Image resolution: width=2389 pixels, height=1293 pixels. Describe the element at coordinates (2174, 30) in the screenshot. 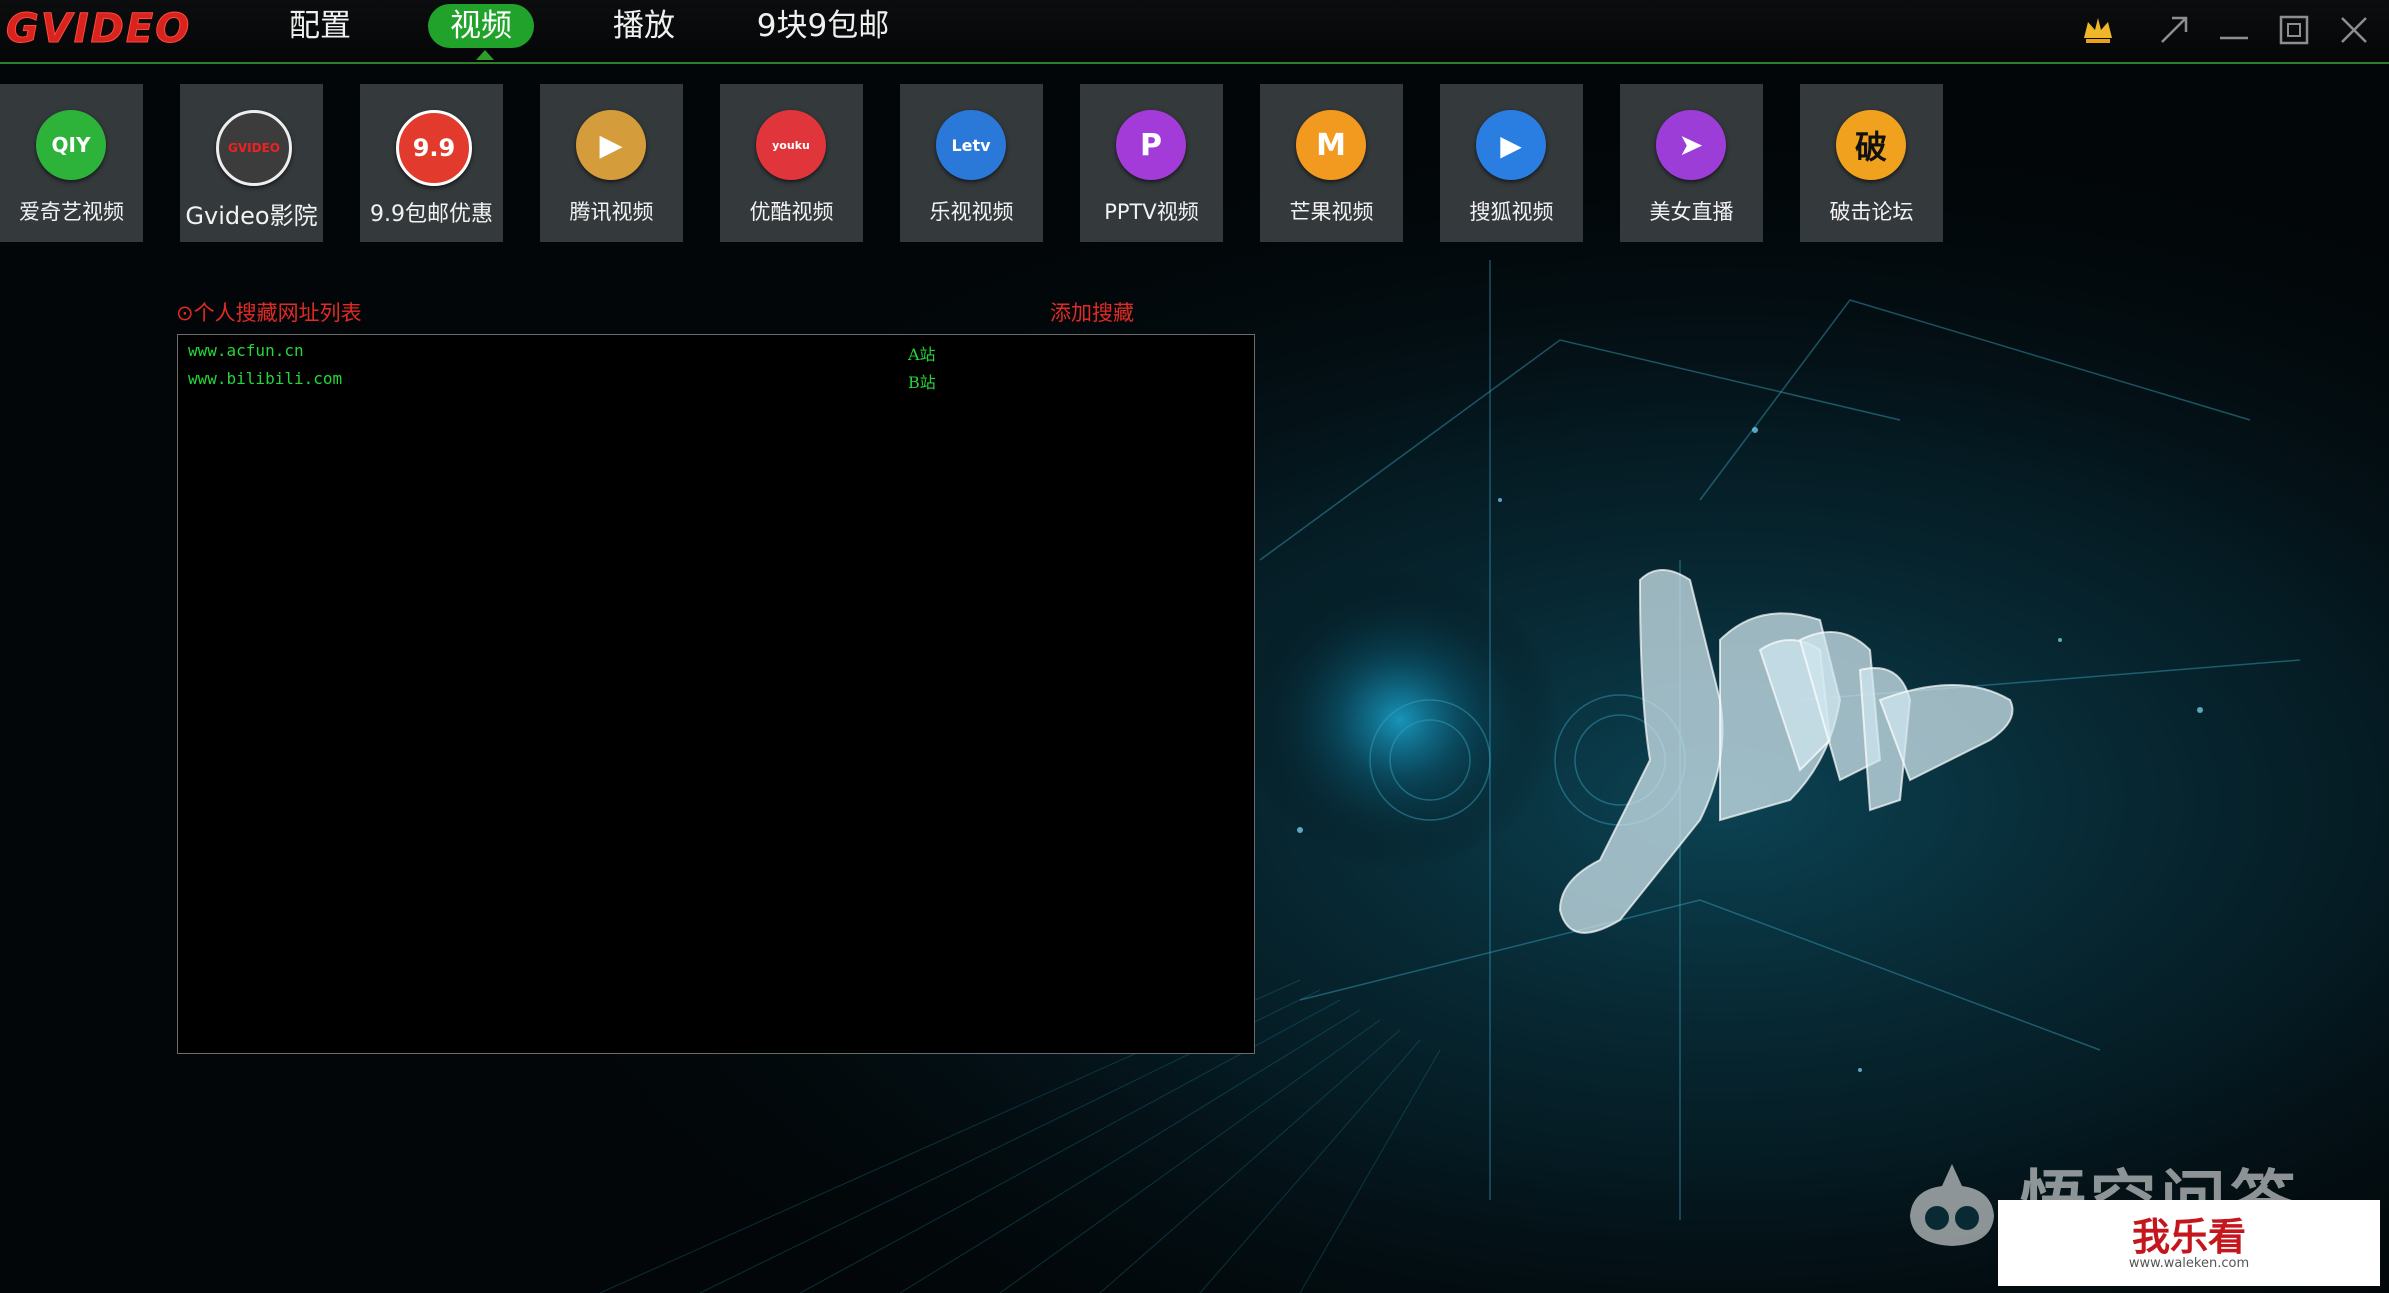

I see `shrink-icon` at that location.